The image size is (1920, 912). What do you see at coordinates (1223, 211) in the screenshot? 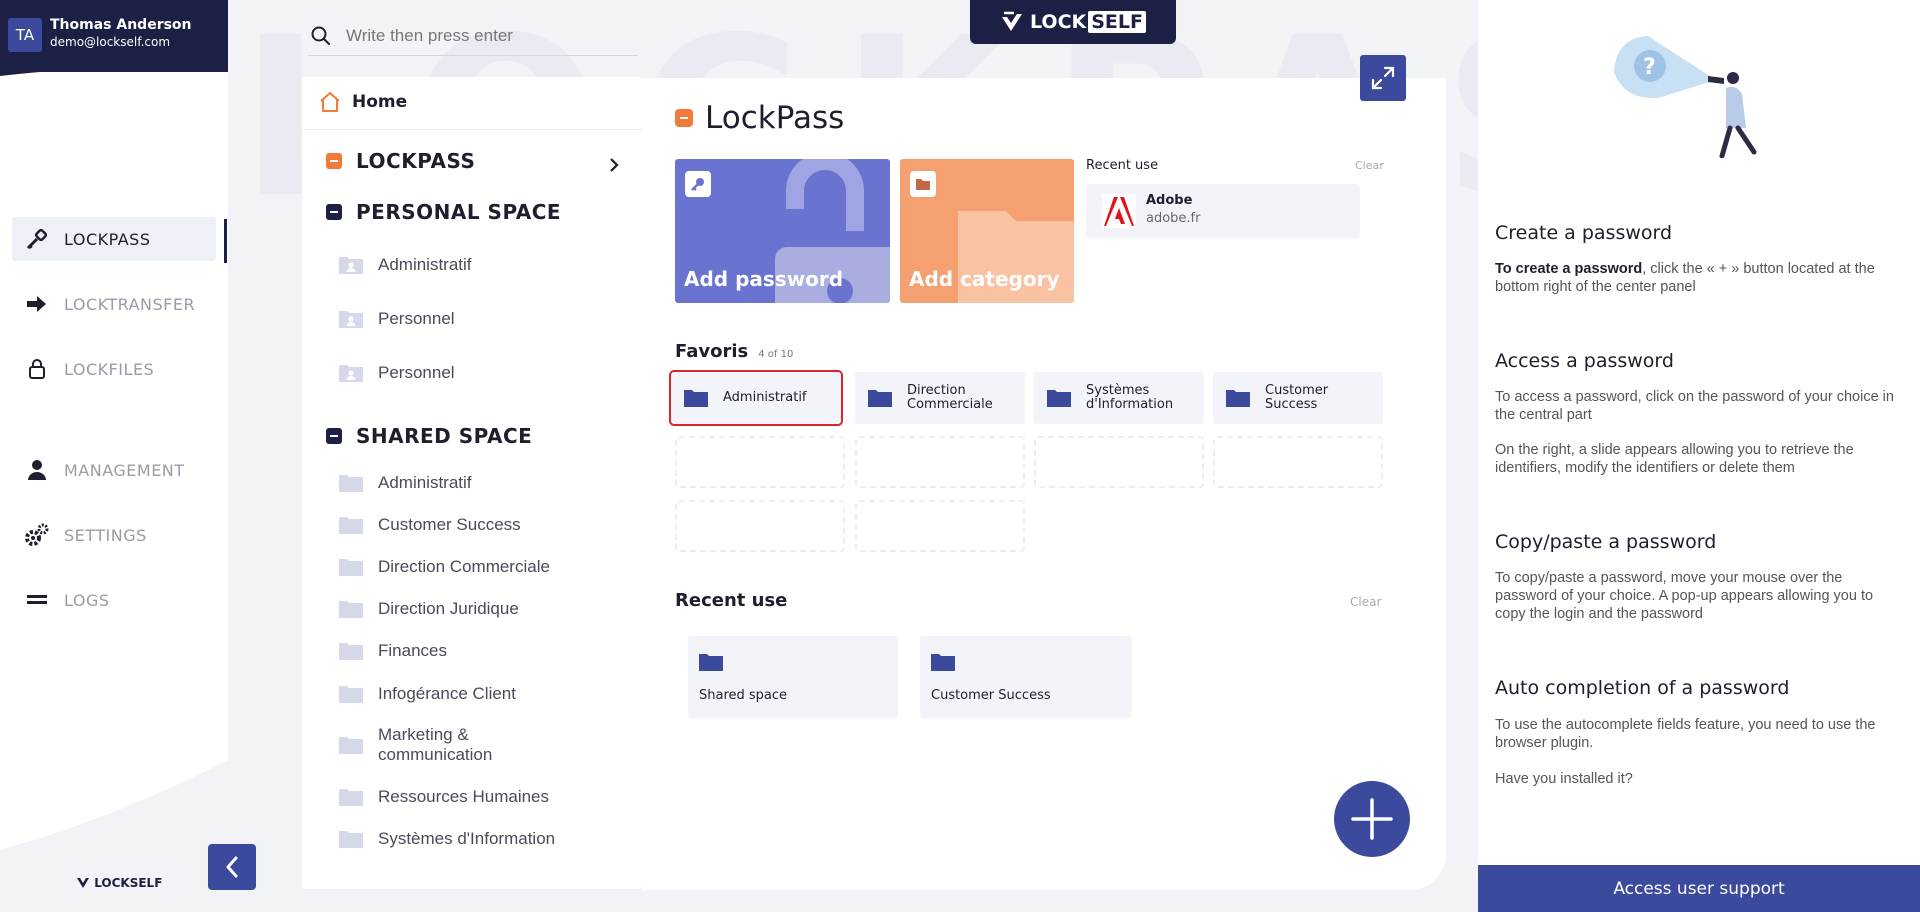
I see `recent-password-adobe: Adobe adobe.fr` at bounding box center [1223, 211].